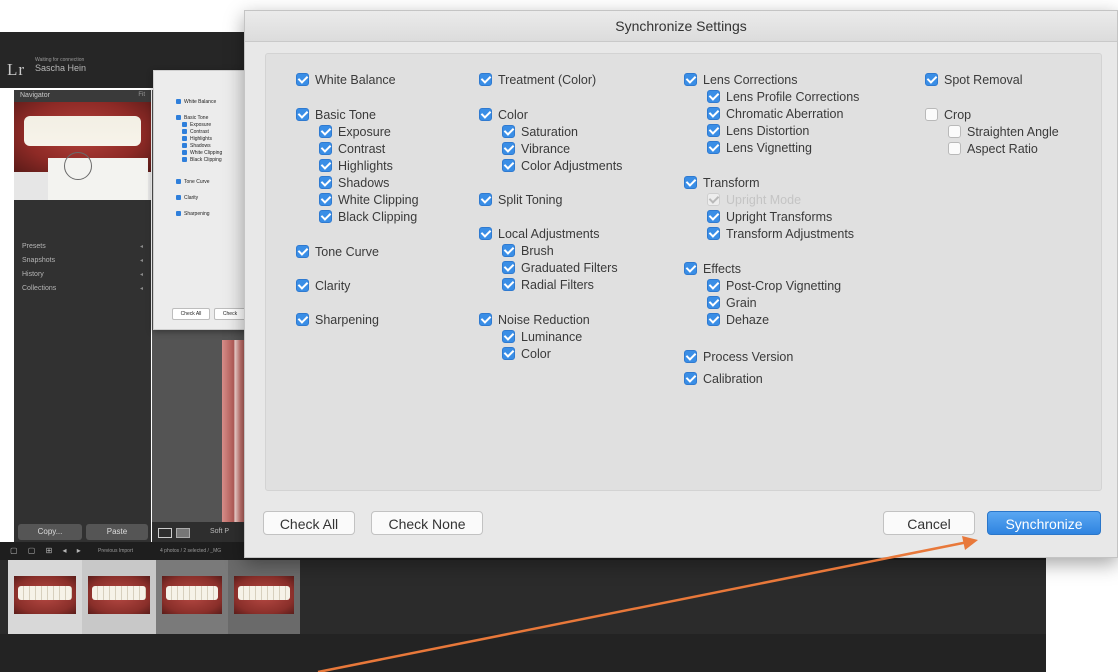 The height and width of the screenshot is (672, 1118). I want to click on panel-snapshots: Snapshots ◂, so click(82, 261).